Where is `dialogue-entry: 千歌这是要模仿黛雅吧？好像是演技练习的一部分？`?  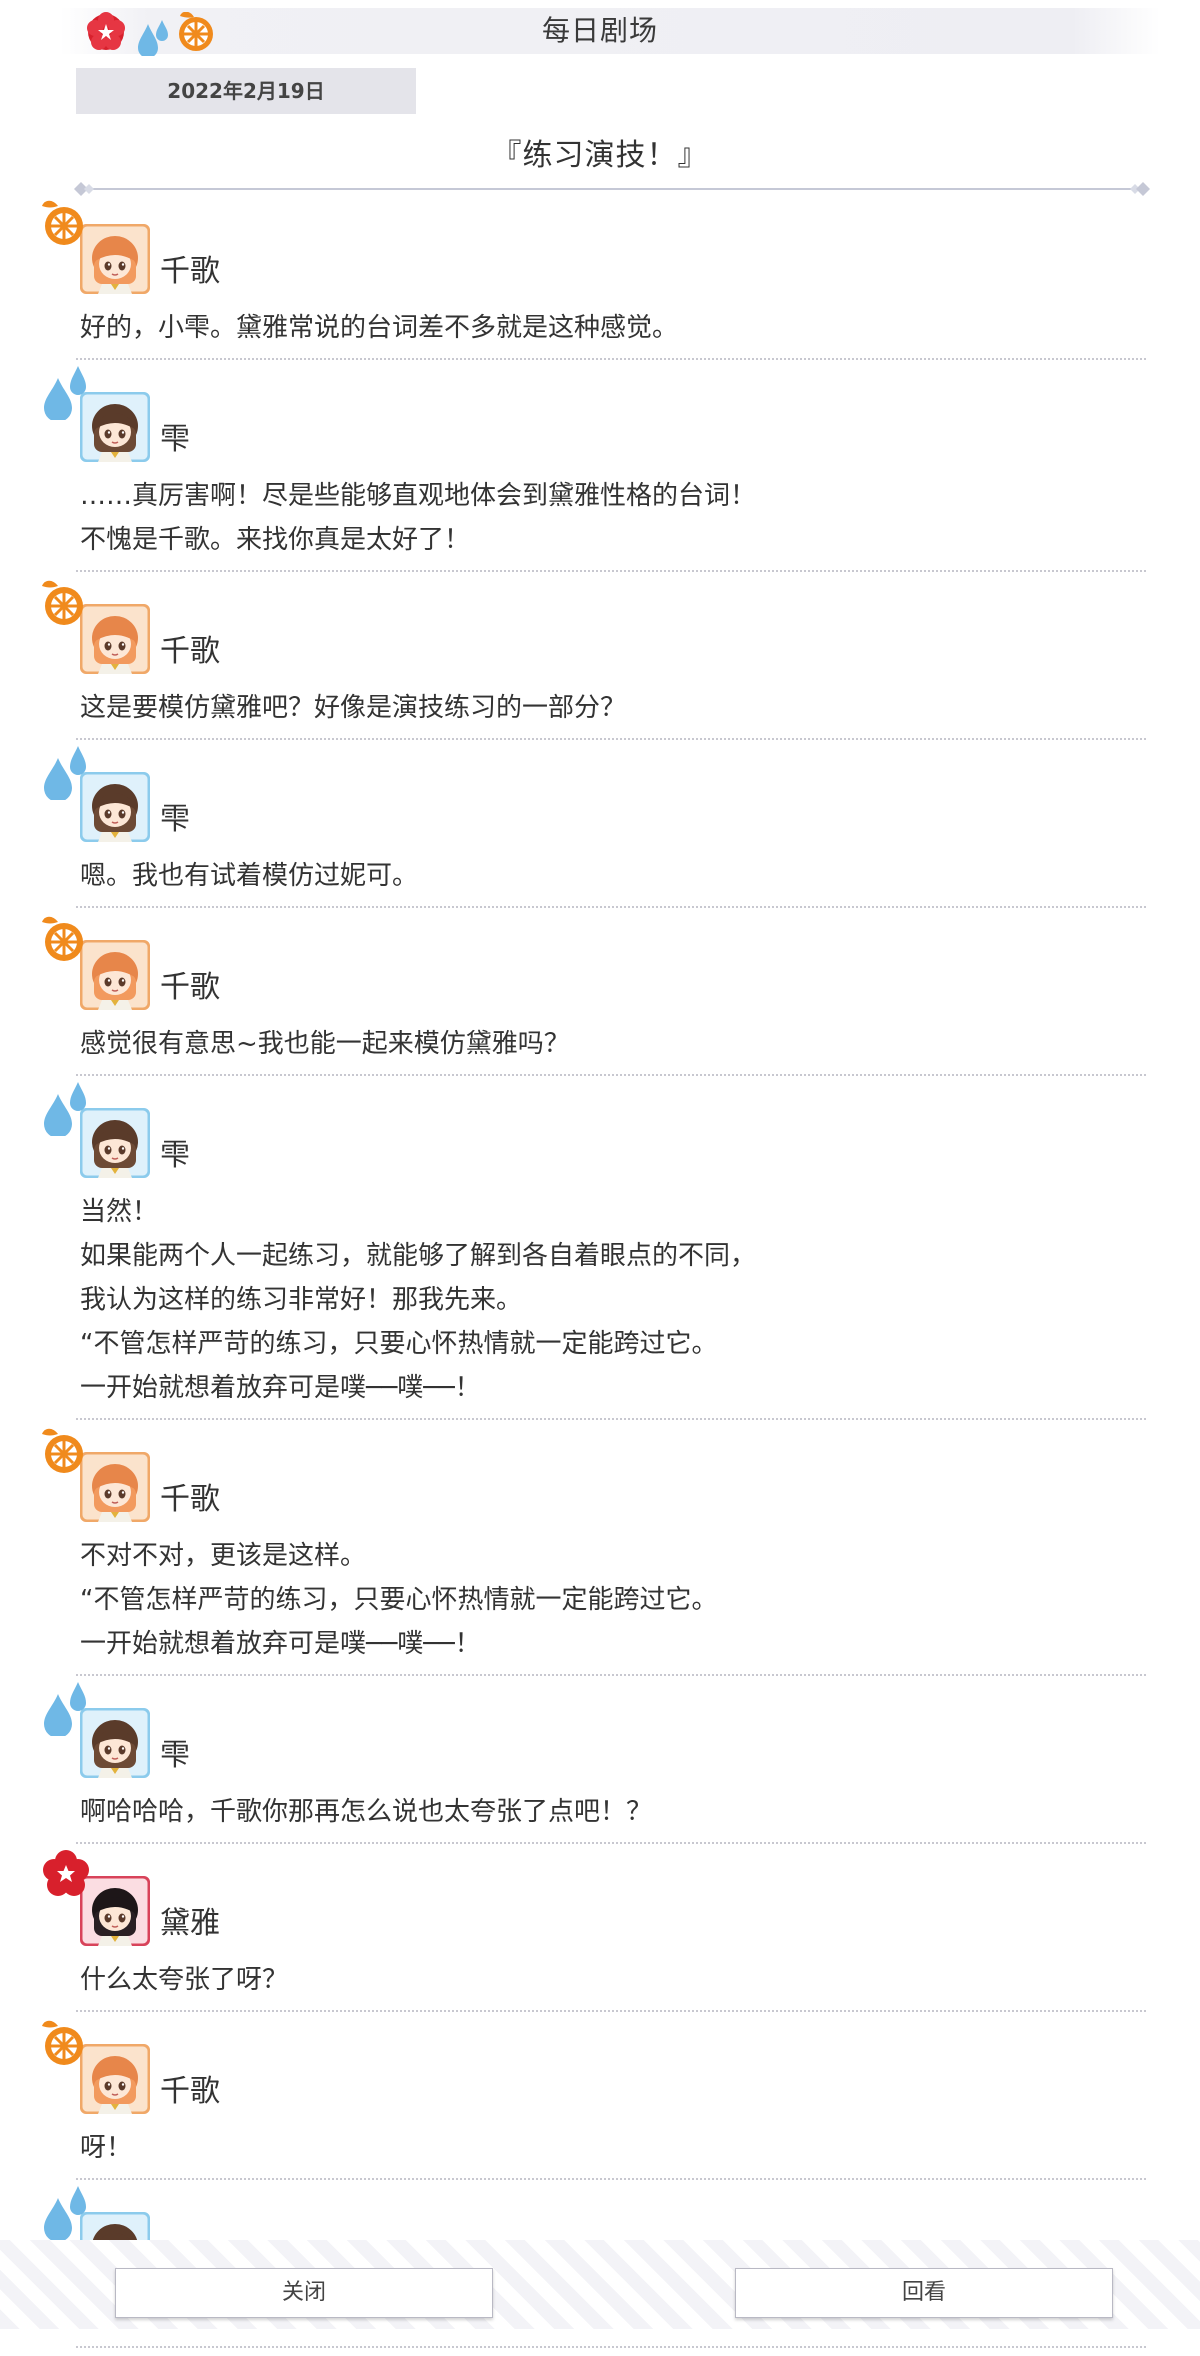
dialogue-entry: 千歌这是要模仿黛雅吧？好像是演技练习的一部分？ is located at coordinates (600, 660).